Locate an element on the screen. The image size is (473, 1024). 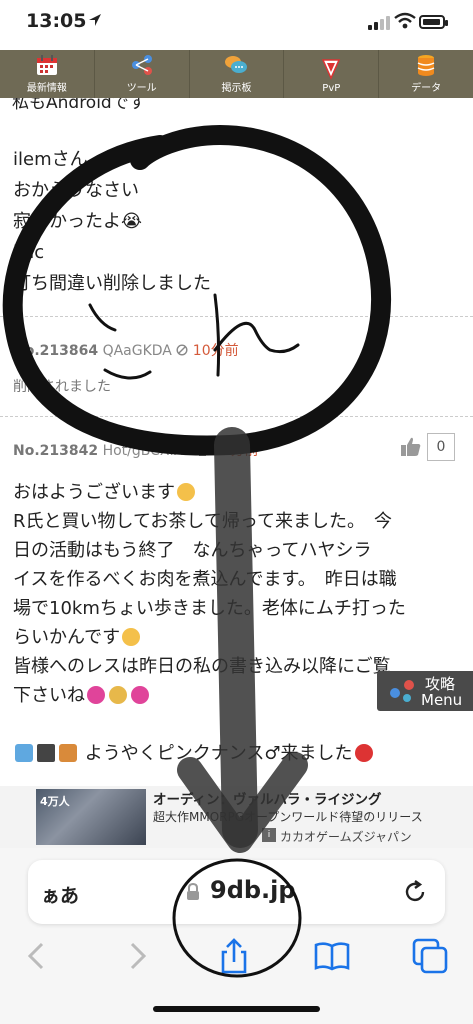
post-line: kuc is located at coordinates (29, 252).